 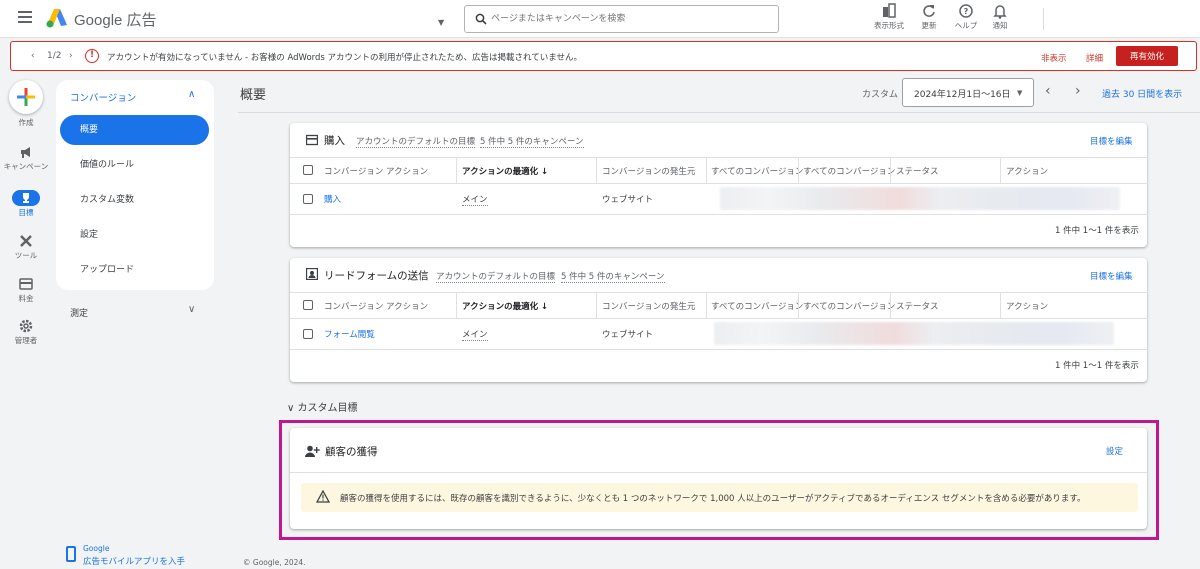 What do you see at coordinates (880, 95) in the screenshot?
I see `date-range-label: カスタム` at bounding box center [880, 95].